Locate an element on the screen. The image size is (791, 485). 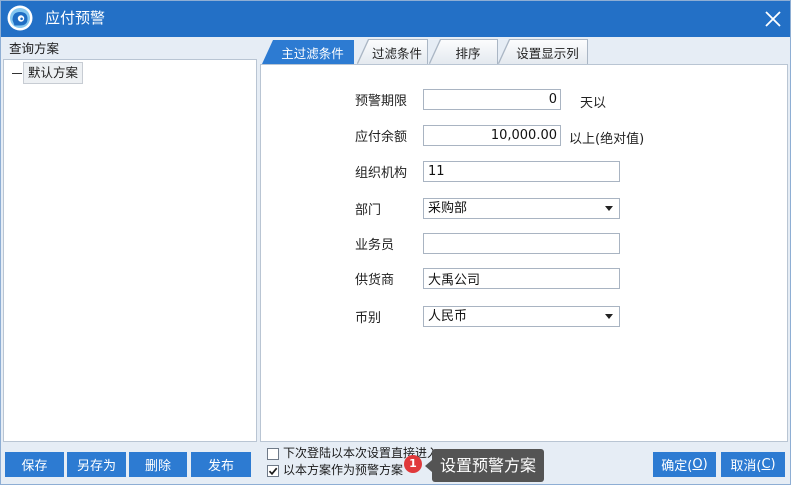
checkmark-icon is located at coordinates (273, 471).